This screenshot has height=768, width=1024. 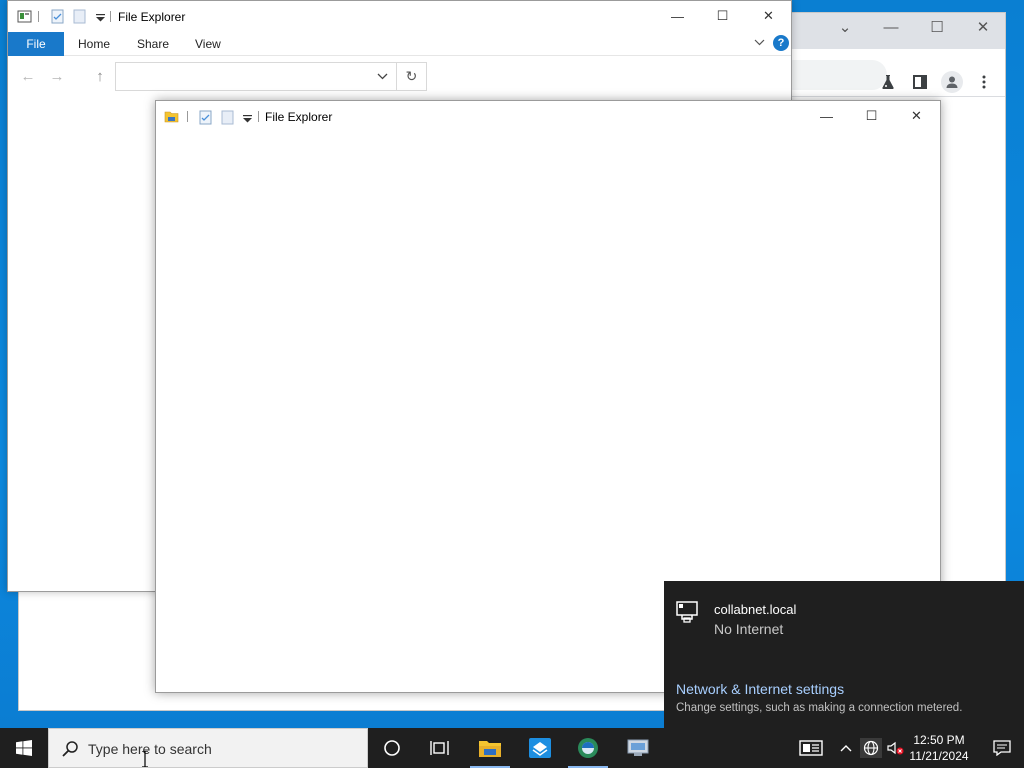 I want to click on notifications-button, so click(x=1002, y=748).